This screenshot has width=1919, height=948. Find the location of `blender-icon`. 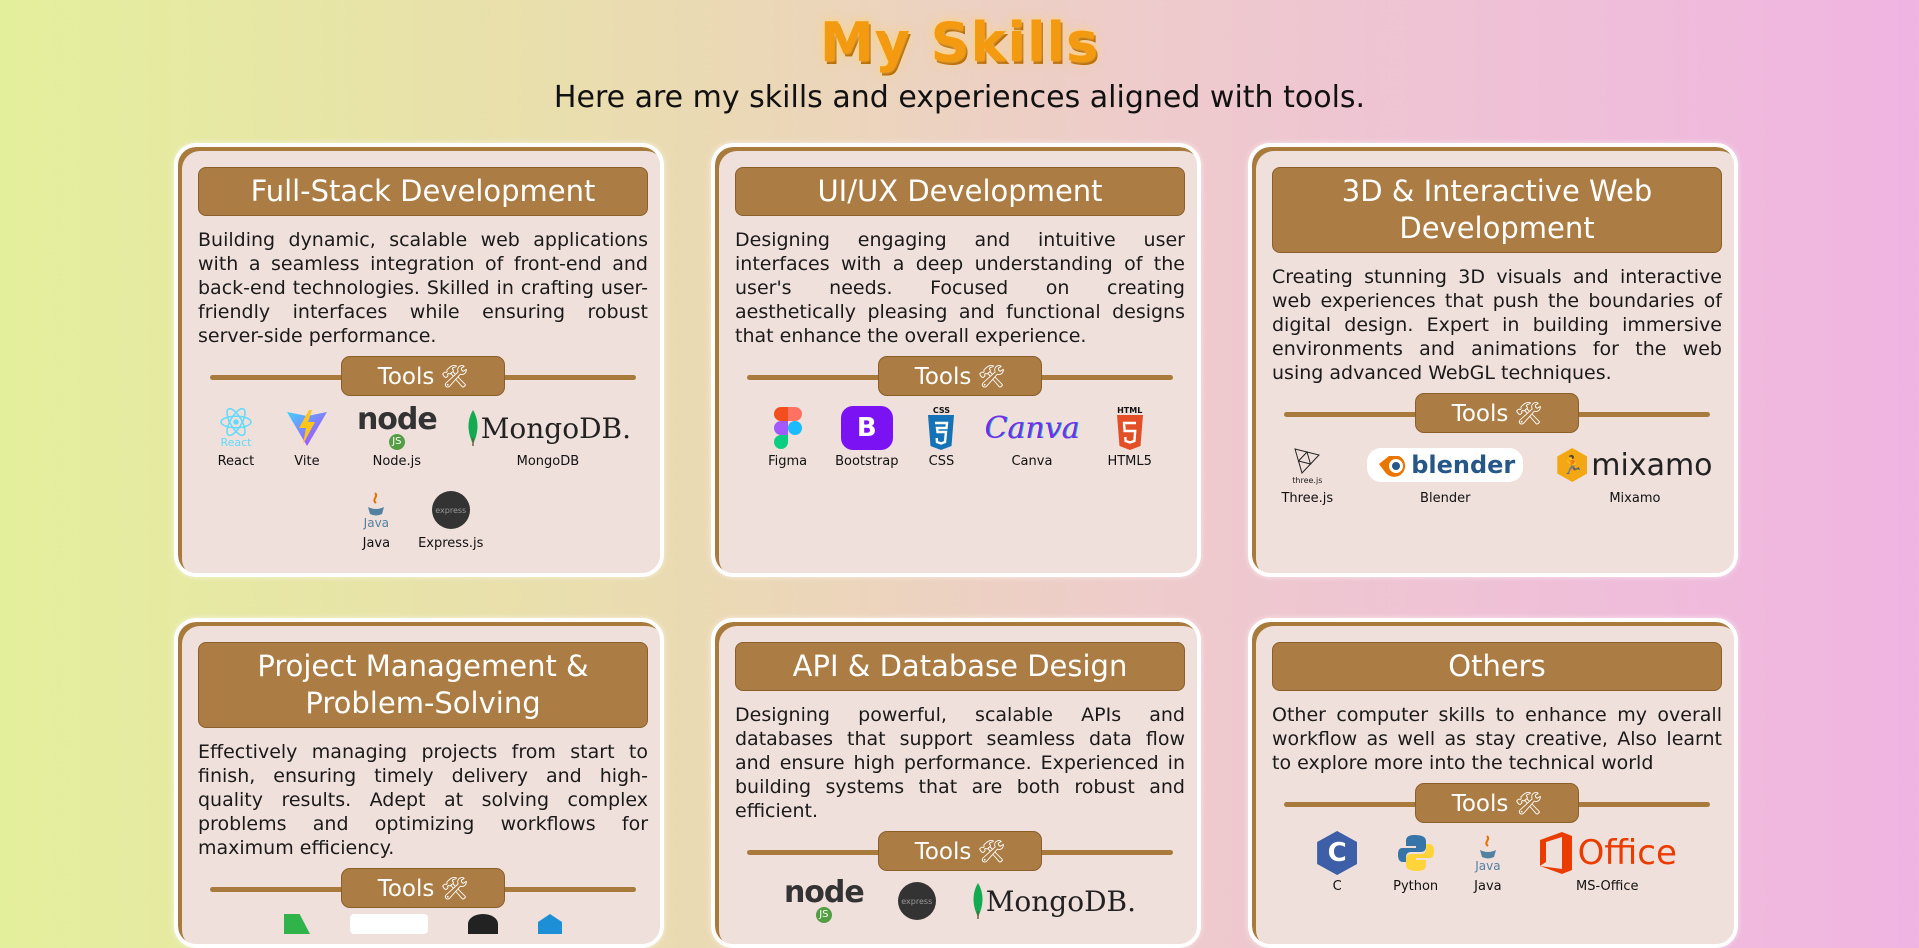

blender-icon is located at coordinates (1392, 466).